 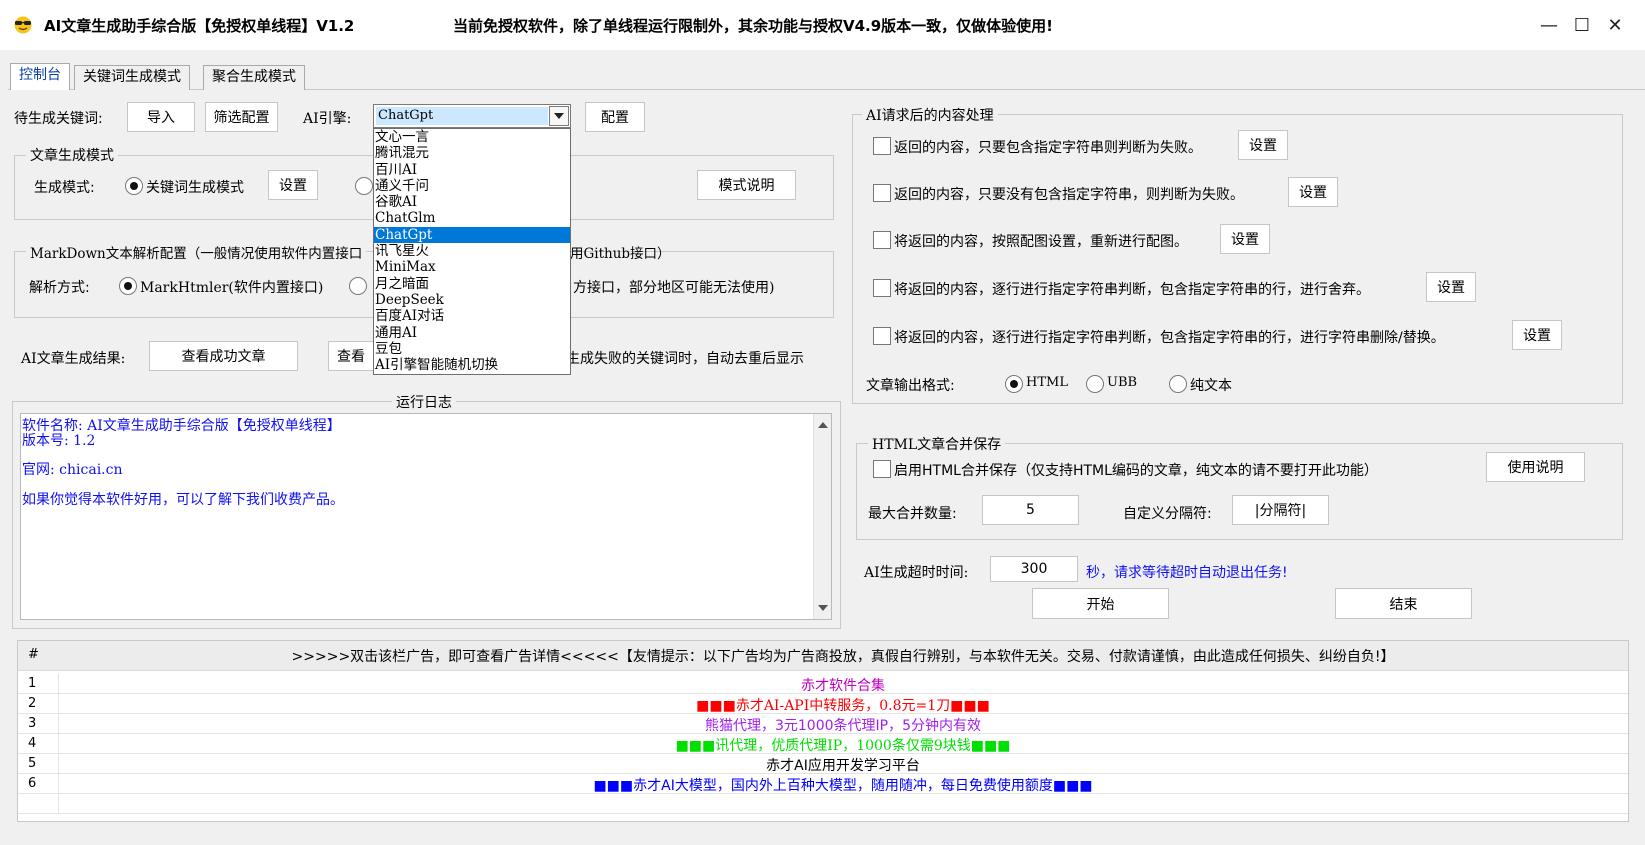 I want to click on engine-option: 讯飞星火, so click(x=472, y=251).